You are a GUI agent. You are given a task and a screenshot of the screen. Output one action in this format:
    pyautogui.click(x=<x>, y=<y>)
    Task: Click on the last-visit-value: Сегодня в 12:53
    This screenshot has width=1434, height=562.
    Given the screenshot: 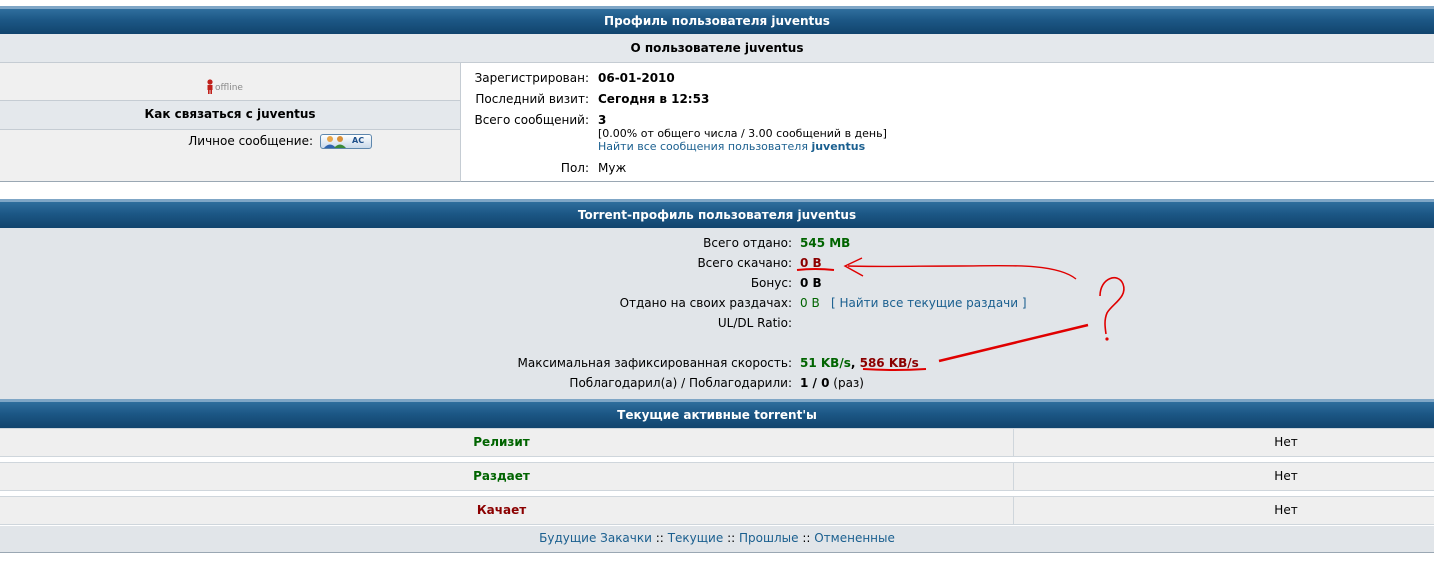 What is the action you would take?
    pyautogui.click(x=654, y=99)
    